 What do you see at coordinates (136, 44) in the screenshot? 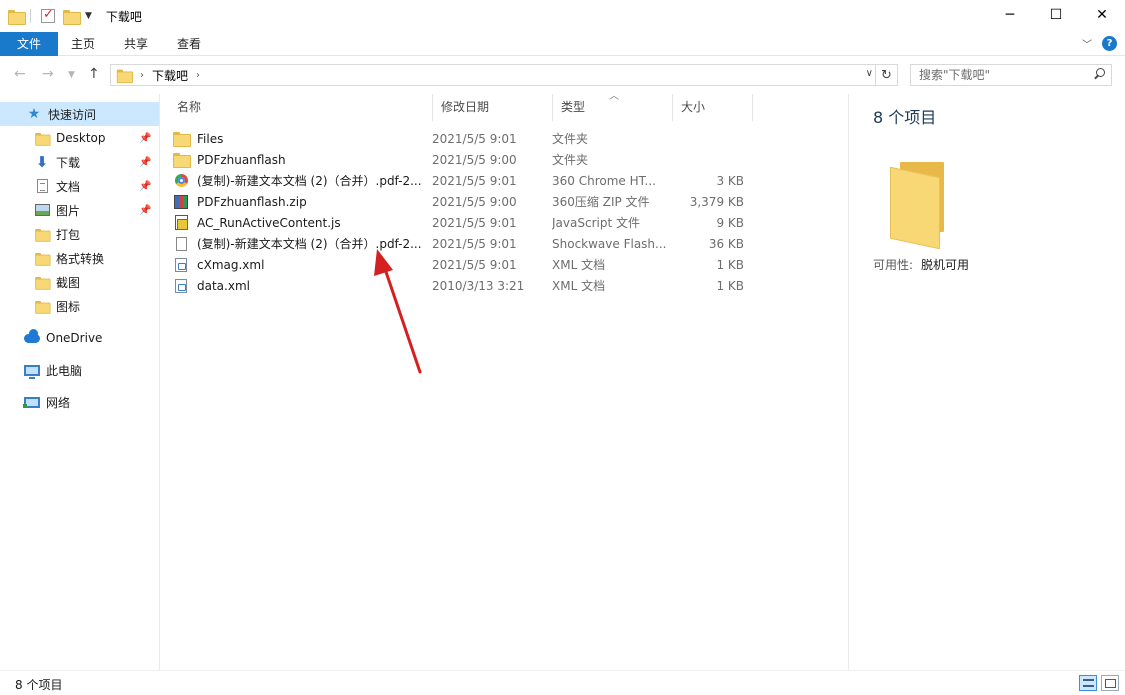
I see `tab-share: 共享` at bounding box center [136, 44].